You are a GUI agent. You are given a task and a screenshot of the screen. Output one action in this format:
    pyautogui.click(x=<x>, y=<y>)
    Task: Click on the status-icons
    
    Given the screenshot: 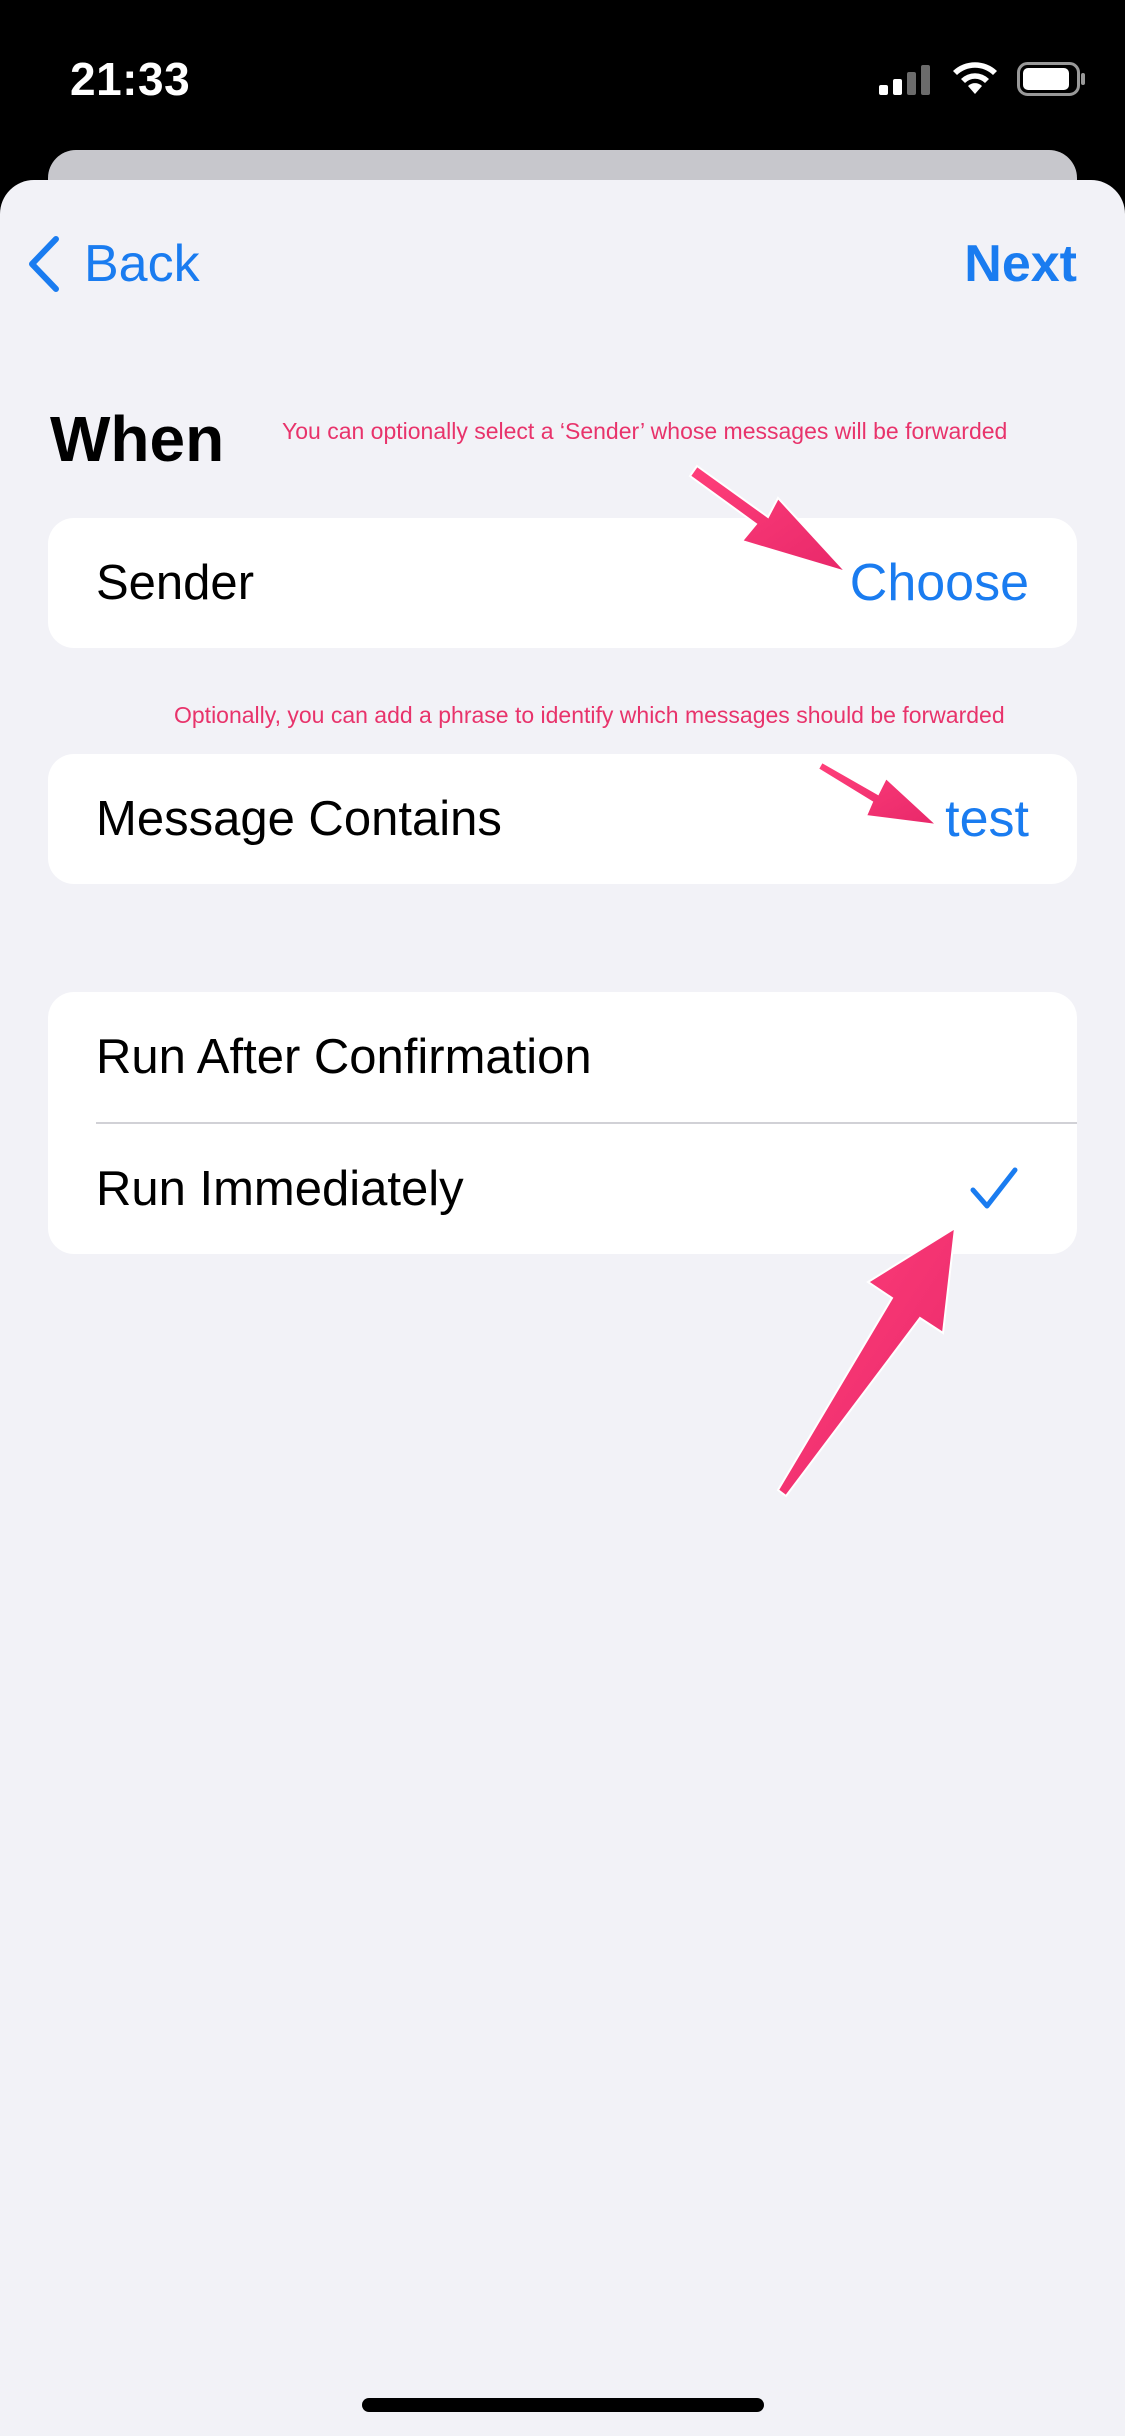 What is the action you would take?
    pyautogui.click(x=983, y=79)
    